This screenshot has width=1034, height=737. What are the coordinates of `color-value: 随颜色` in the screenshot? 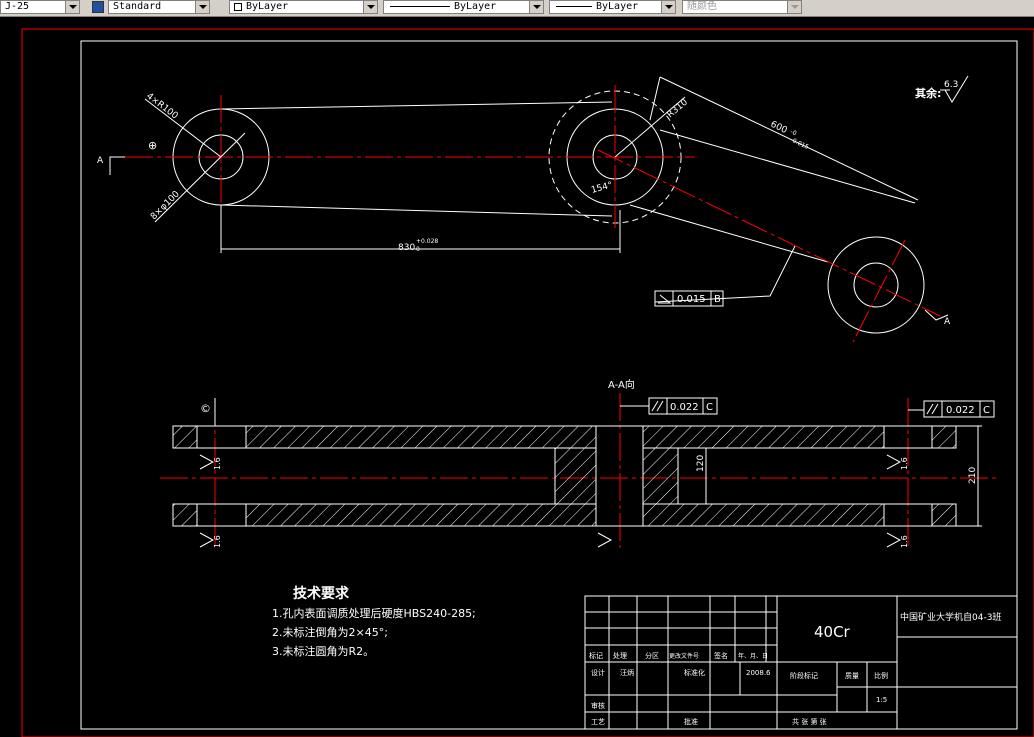 It's located at (702, 6).